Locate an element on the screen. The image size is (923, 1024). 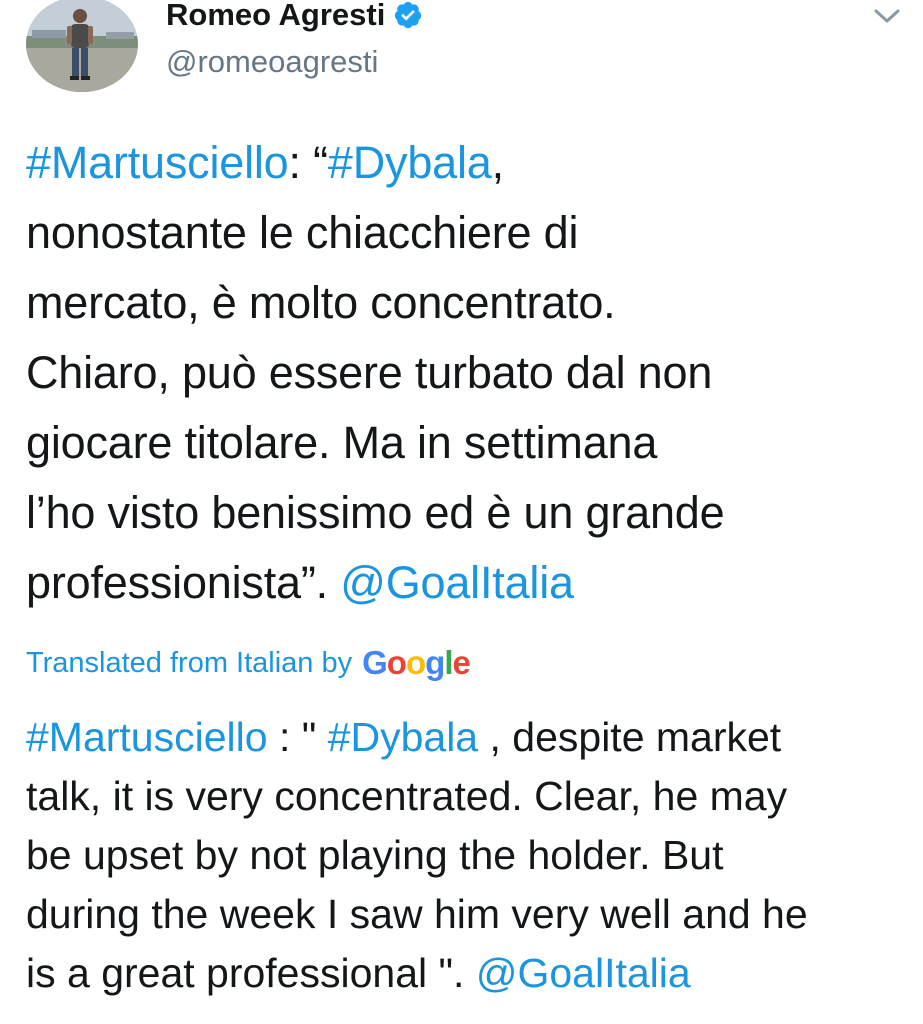
tweet-line: Chiaro, può essere turbato dal non is located at coordinates (471, 373).